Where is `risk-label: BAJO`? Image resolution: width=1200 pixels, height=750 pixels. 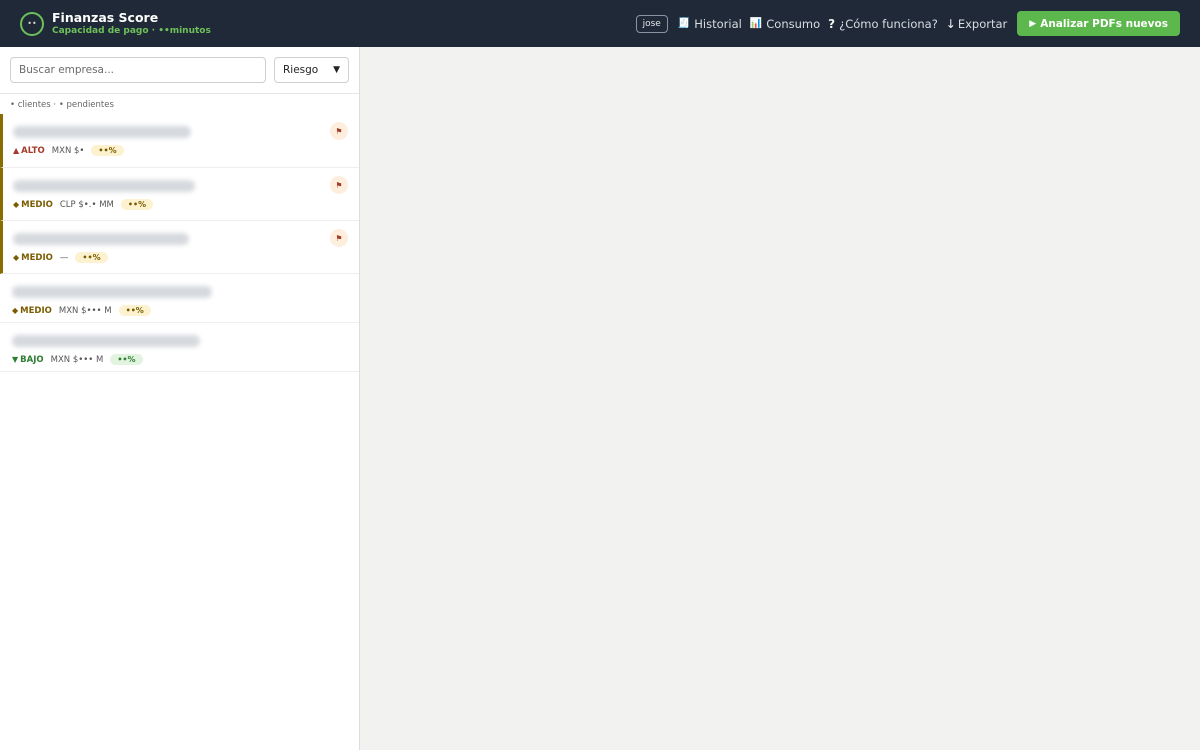
risk-label: BAJO is located at coordinates (32, 359).